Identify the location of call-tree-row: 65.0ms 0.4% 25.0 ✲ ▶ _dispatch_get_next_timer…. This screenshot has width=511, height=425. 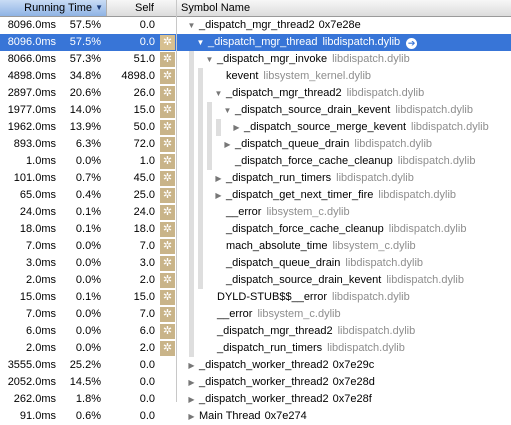
(255, 195).